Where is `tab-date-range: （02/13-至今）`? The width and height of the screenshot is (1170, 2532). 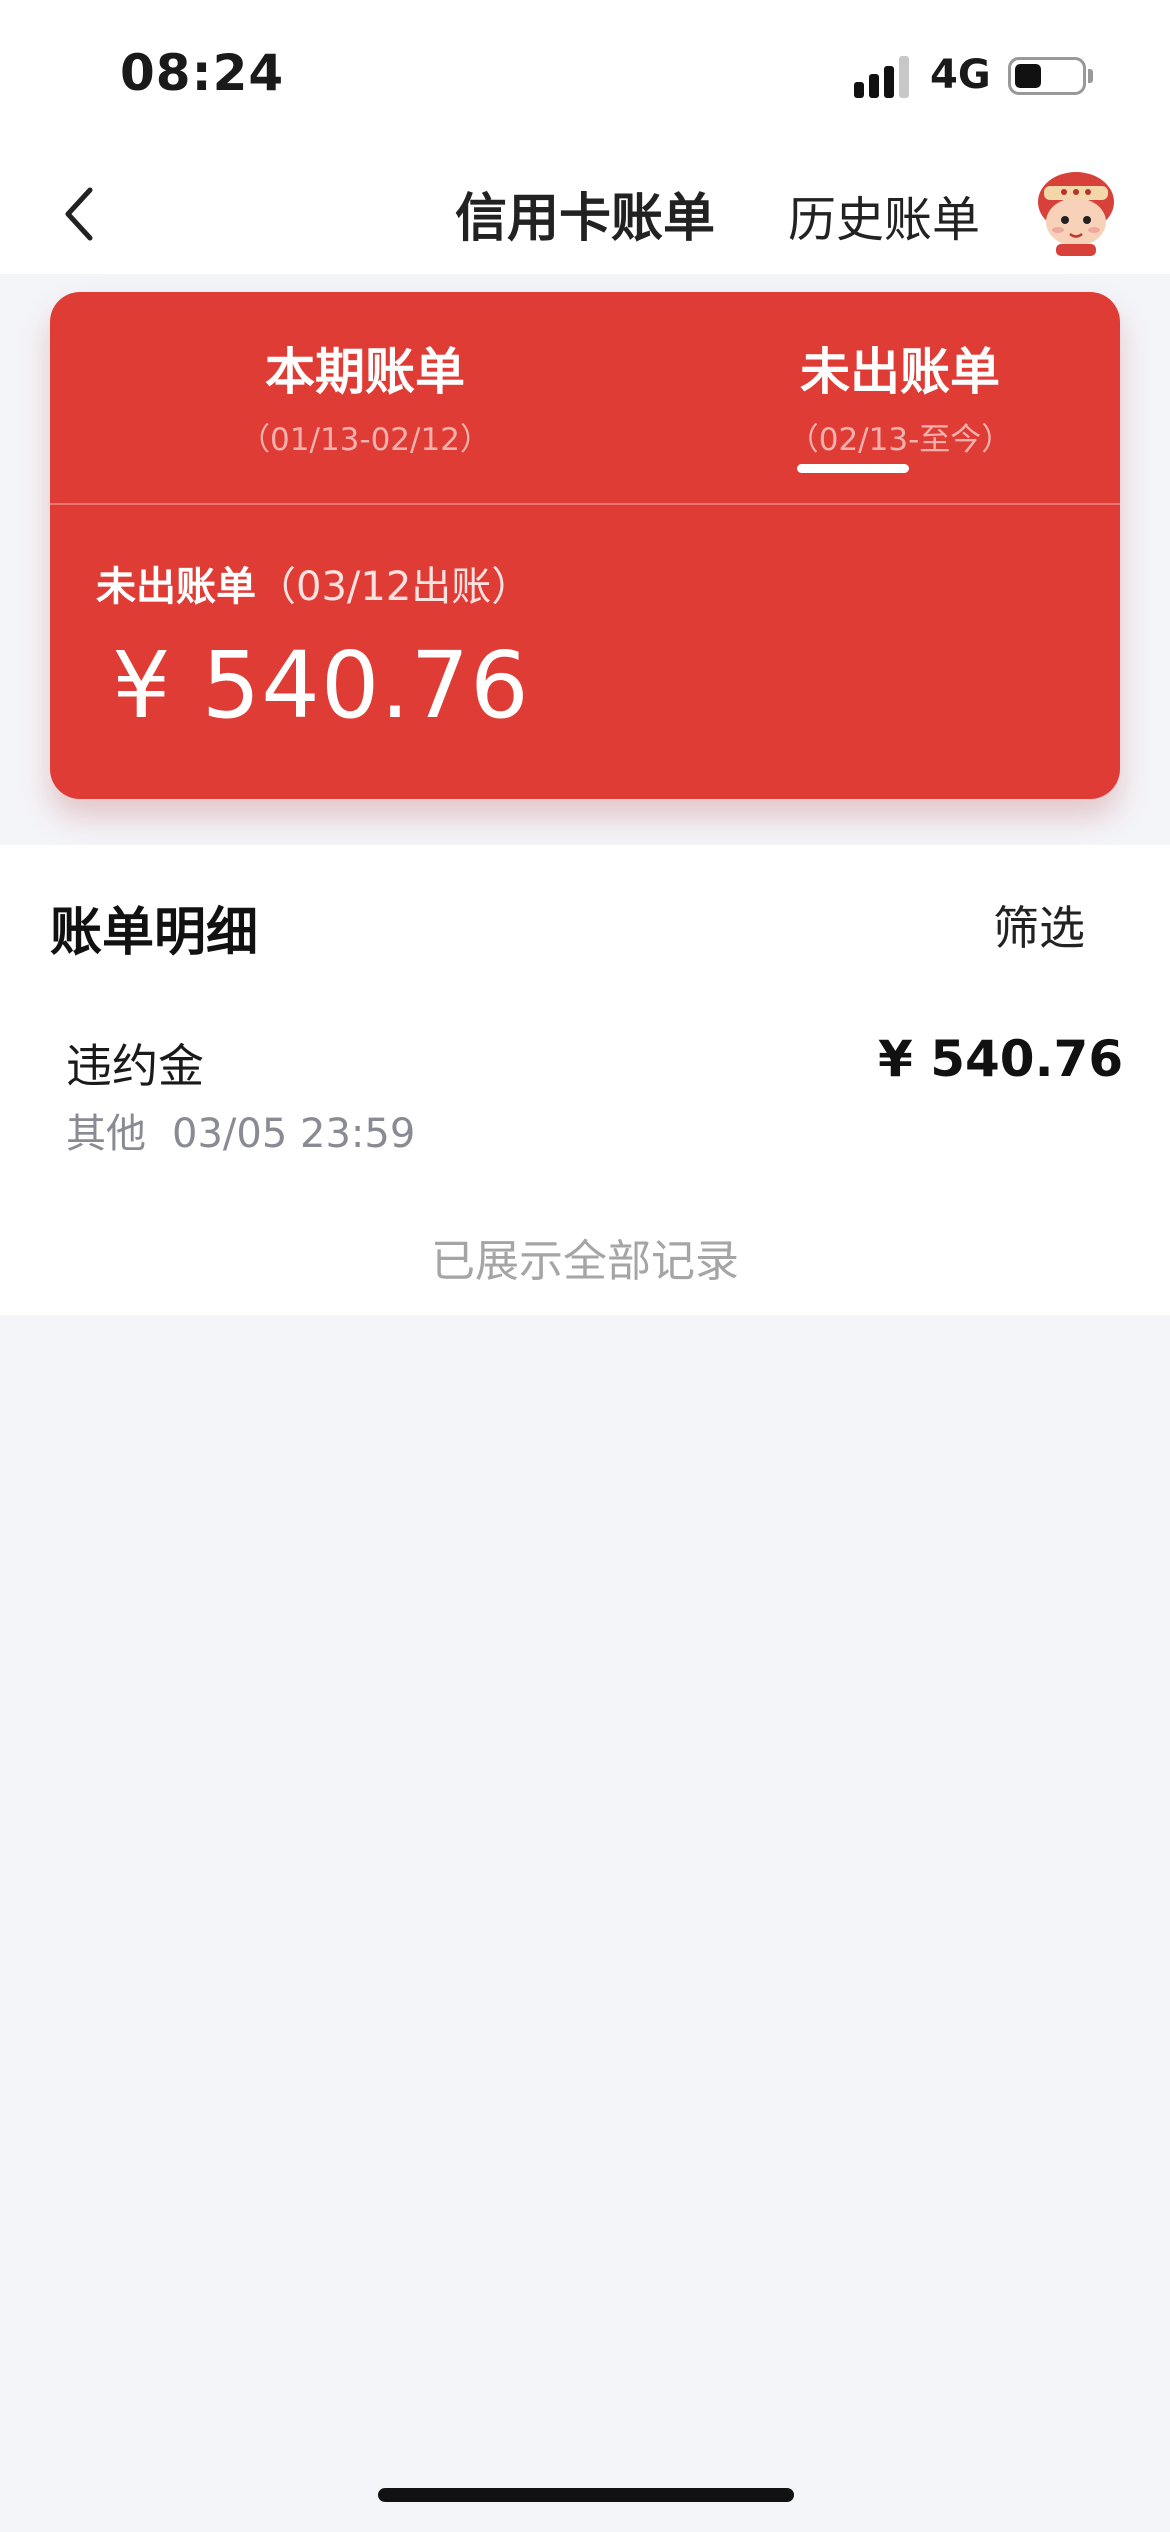 tab-date-range: （02/13-至今） is located at coordinates (900, 440).